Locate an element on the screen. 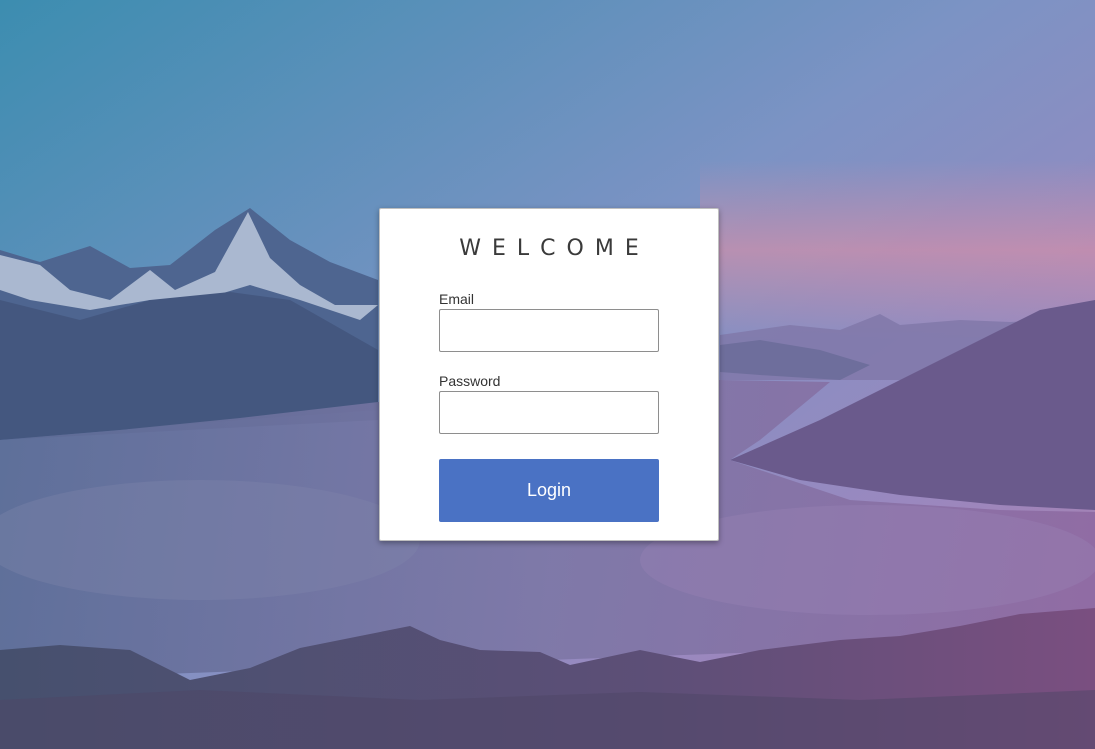 The height and width of the screenshot is (749, 1095). login-card: WELCOME Email Password Login is located at coordinates (549, 374).